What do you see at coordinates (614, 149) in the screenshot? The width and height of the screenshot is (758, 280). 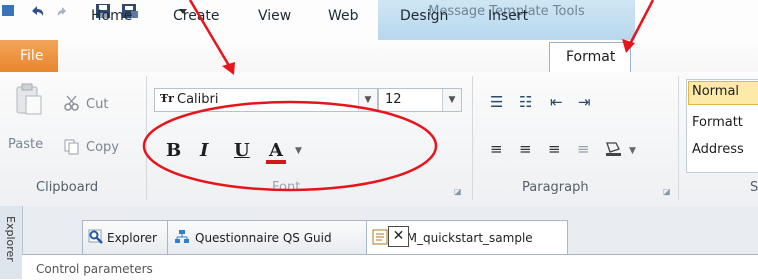 I see `shading-icon` at bounding box center [614, 149].